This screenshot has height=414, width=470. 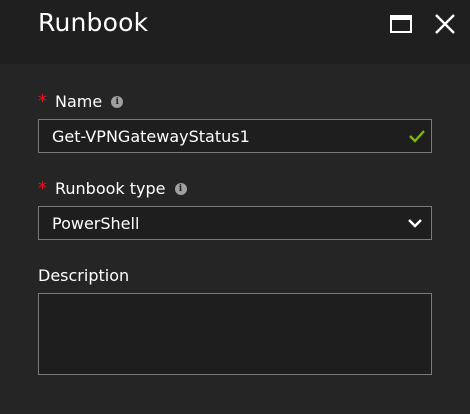 I want to click on maximize-icon, so click(x=401, y=24).